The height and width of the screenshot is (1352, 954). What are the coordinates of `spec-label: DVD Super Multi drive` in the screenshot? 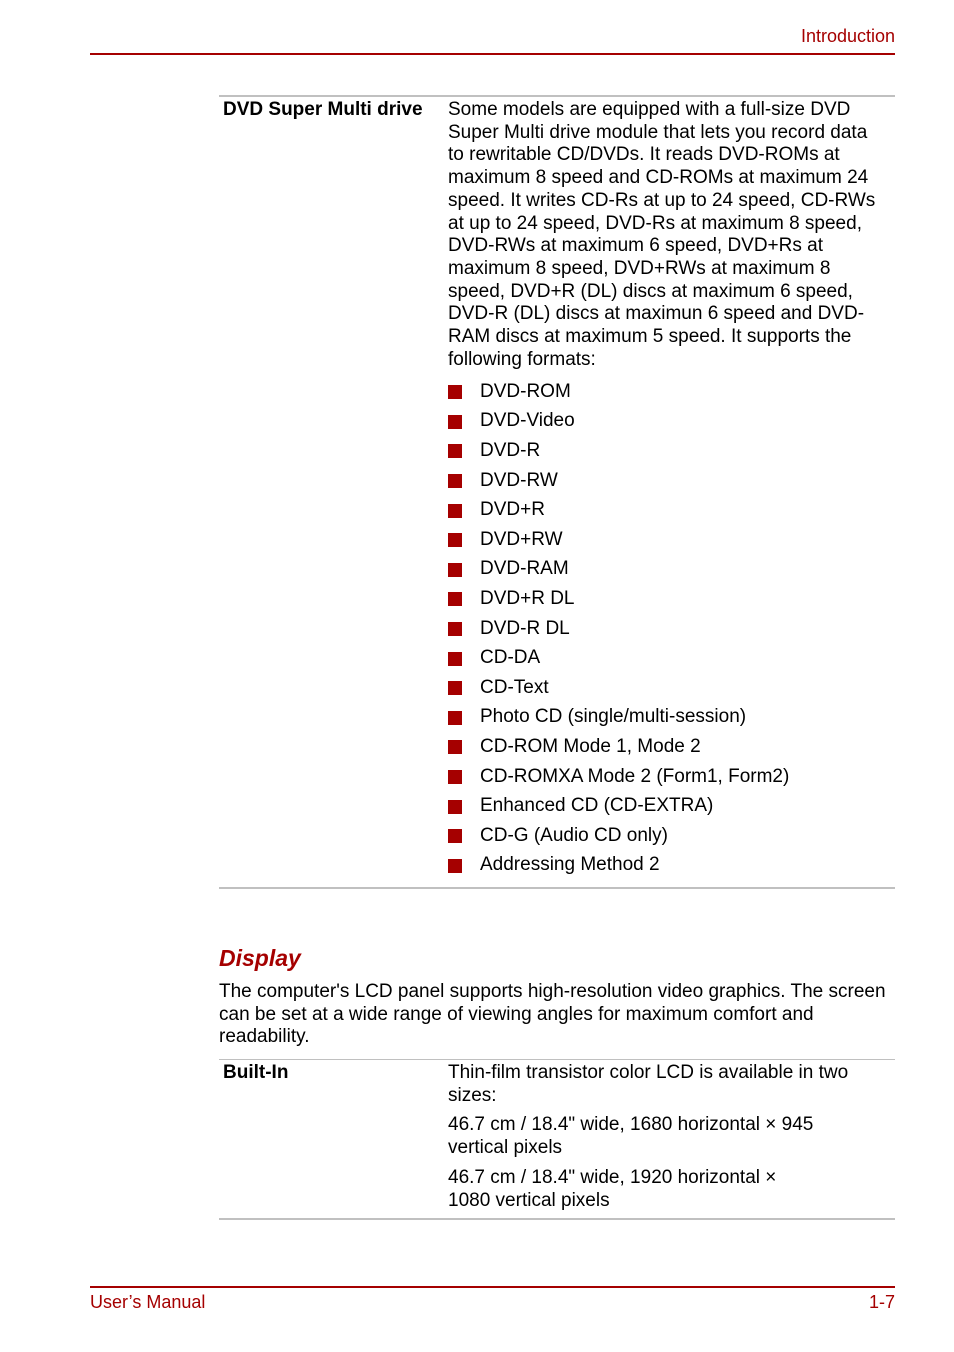 It's located at (323, 109).